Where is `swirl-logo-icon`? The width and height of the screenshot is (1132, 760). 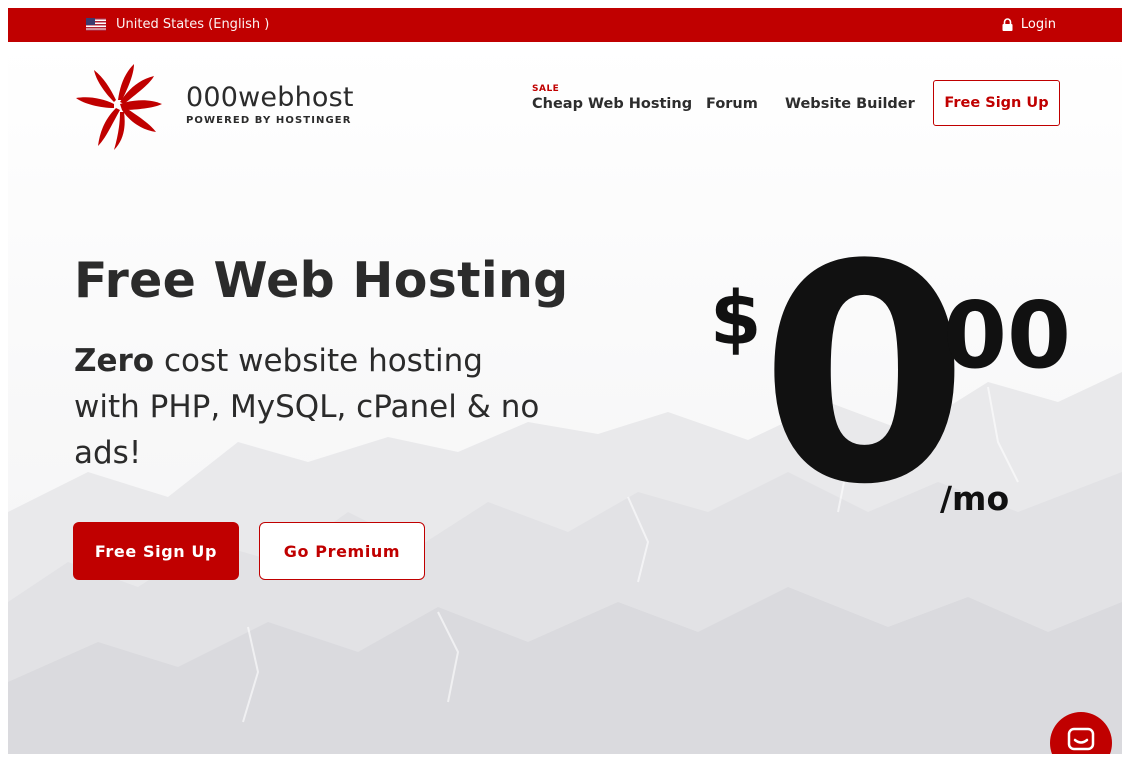
swirl-logo-icon is located at coordinates (119, 107).